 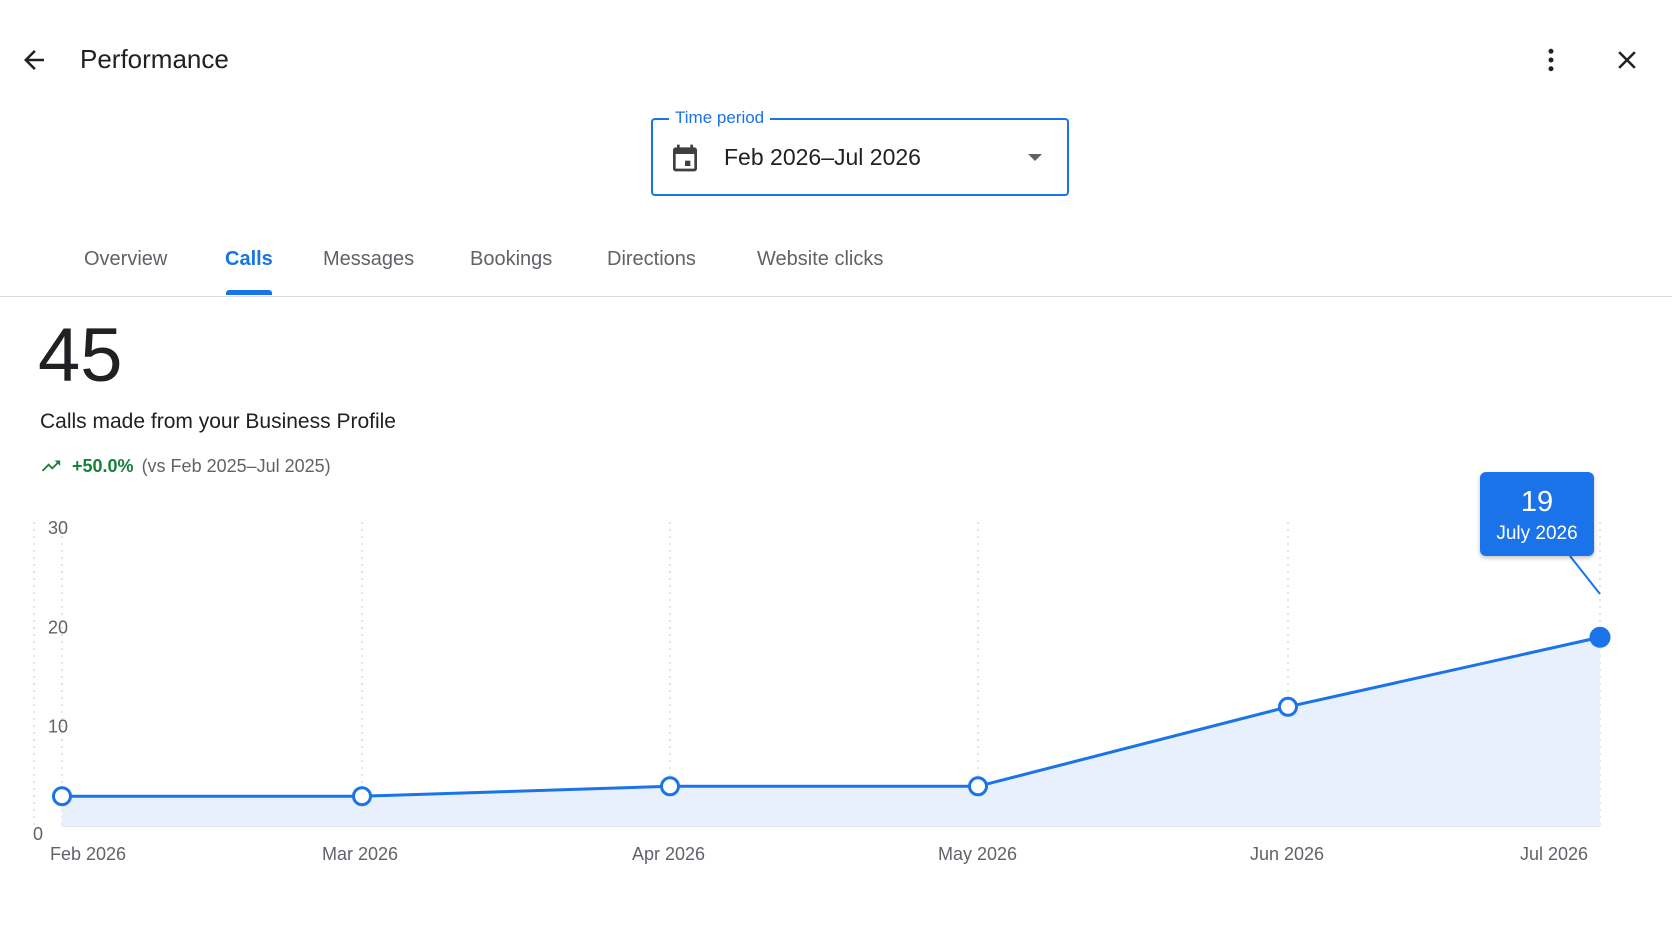 What do you see at coordinates (822, 157) in the screenshot?
I see `time-period-value: Feb 2026–Jul 2026` at bounding box center [822, 157].